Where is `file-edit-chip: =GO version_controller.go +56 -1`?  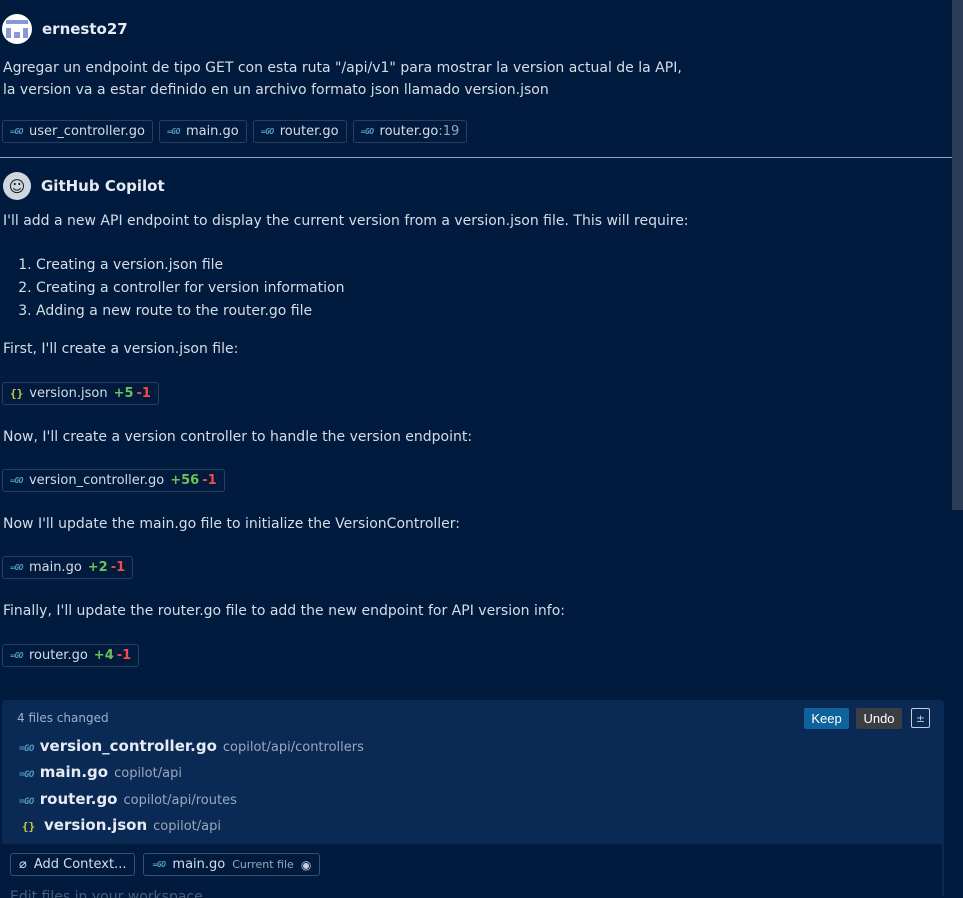 file-edit-chip: =GO version_controller.go +56 -1 is located at coordinates (113, 480).